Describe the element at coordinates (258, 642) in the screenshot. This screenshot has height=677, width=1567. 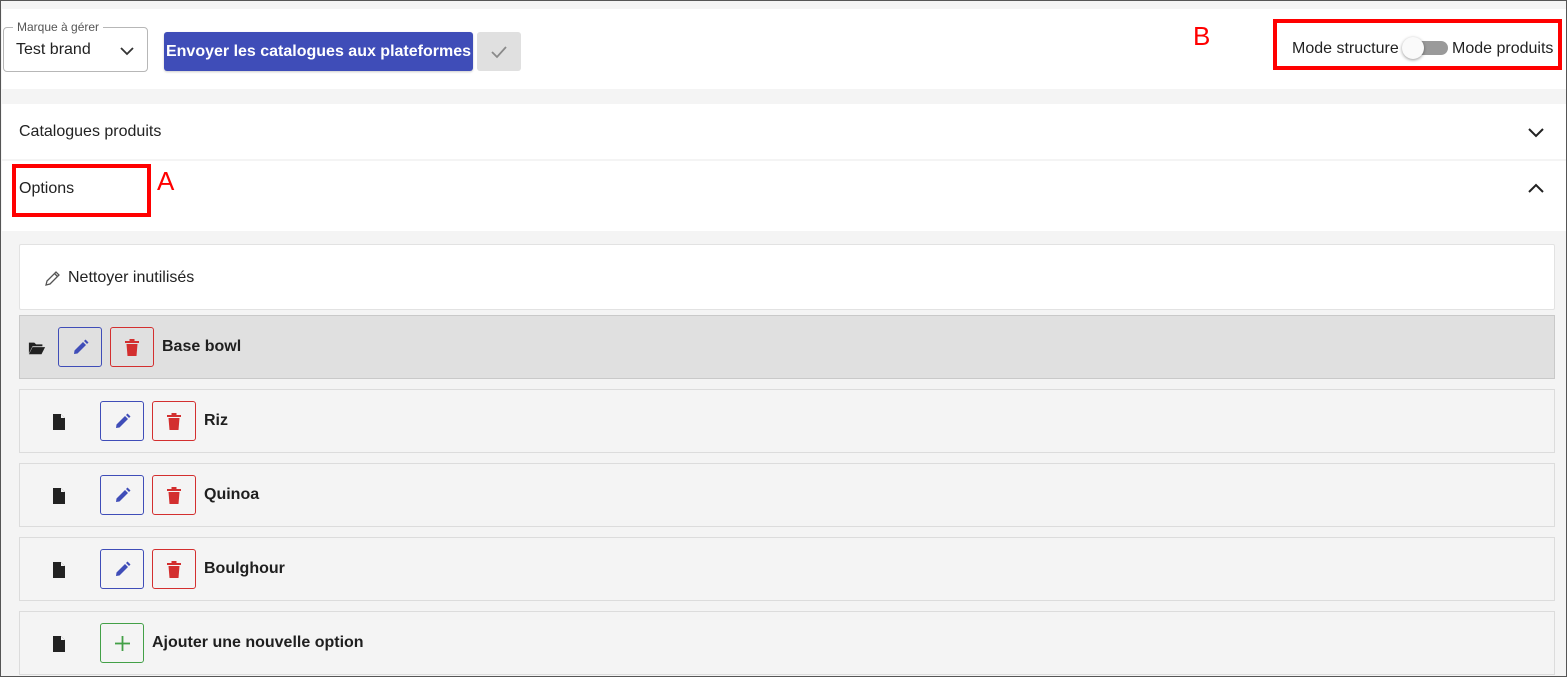
I see `add-option-label: Ajouter une nouvelle option` at that location.